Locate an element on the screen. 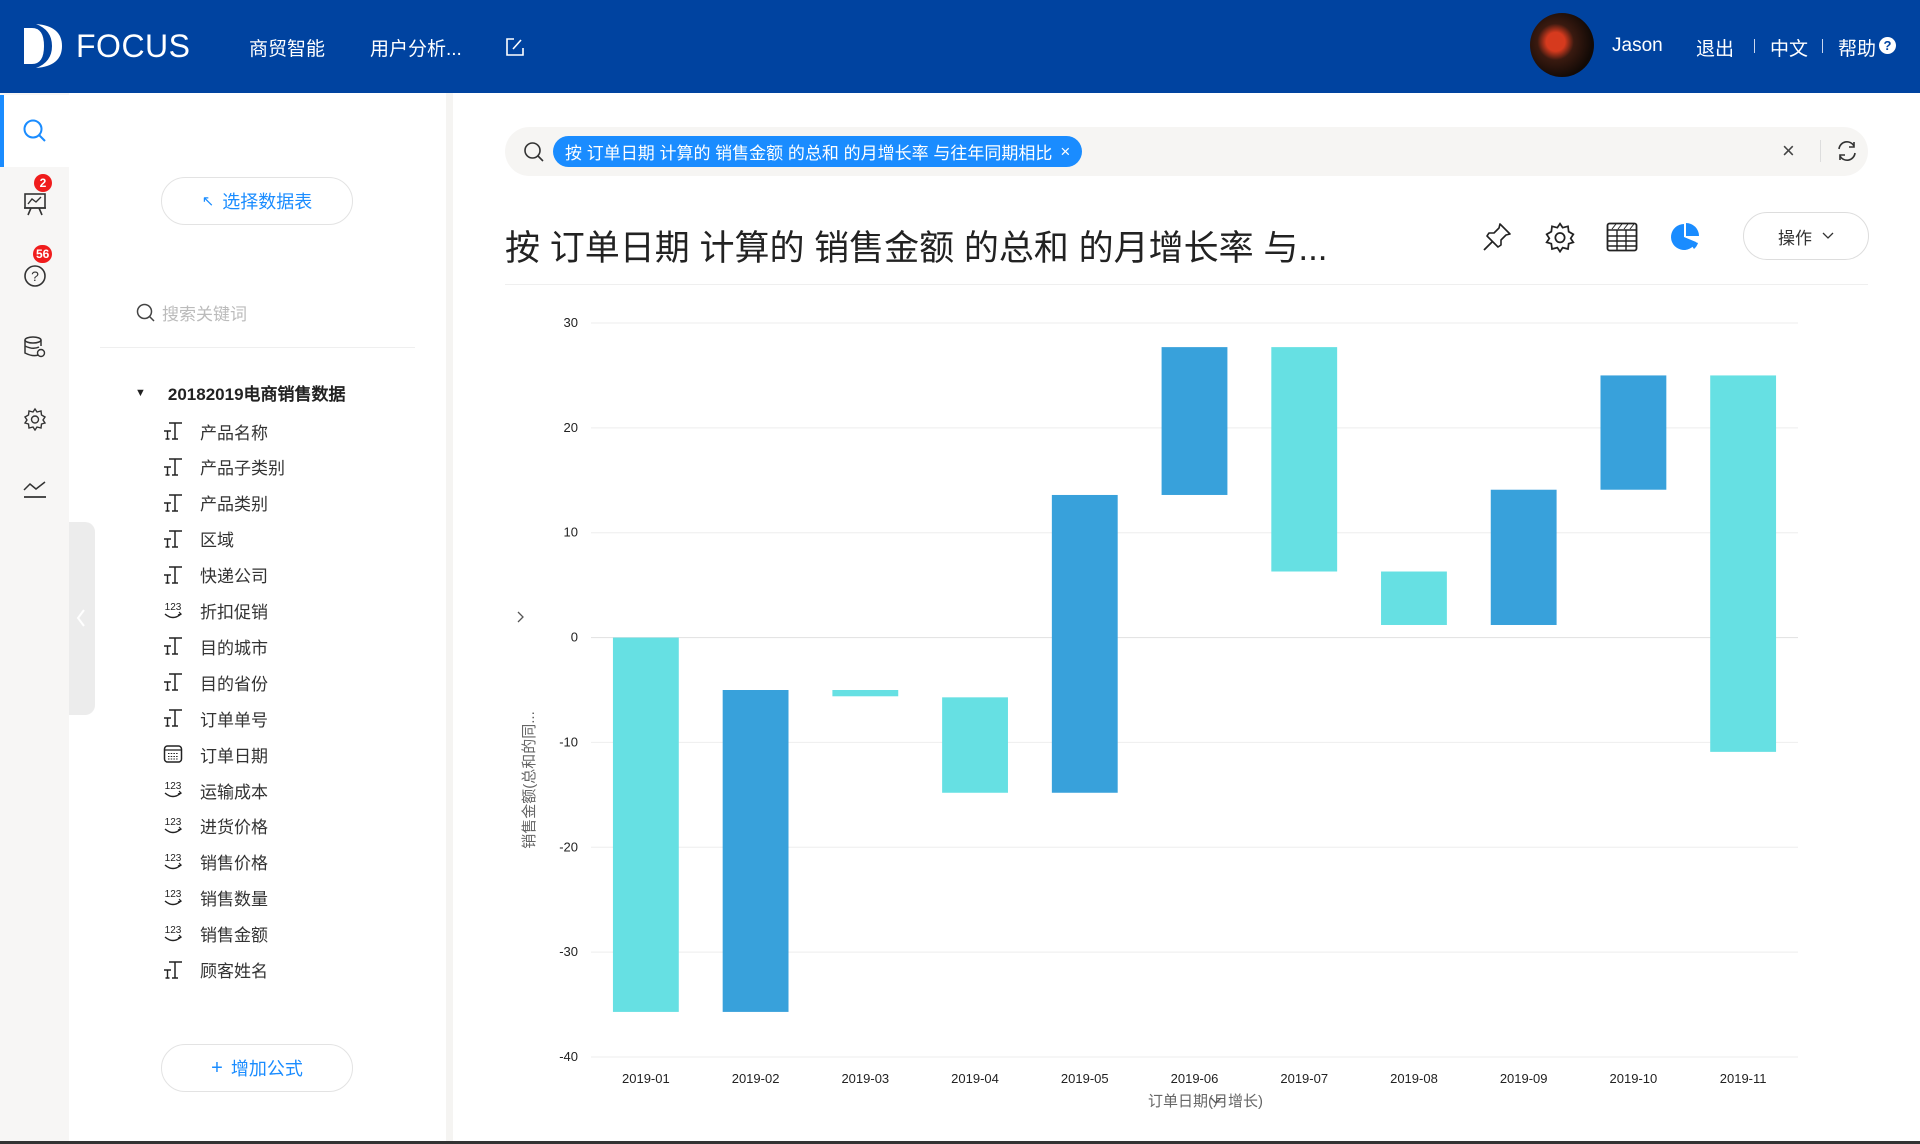  y-tick-label: -40 is located at coordinates (568, 1056).